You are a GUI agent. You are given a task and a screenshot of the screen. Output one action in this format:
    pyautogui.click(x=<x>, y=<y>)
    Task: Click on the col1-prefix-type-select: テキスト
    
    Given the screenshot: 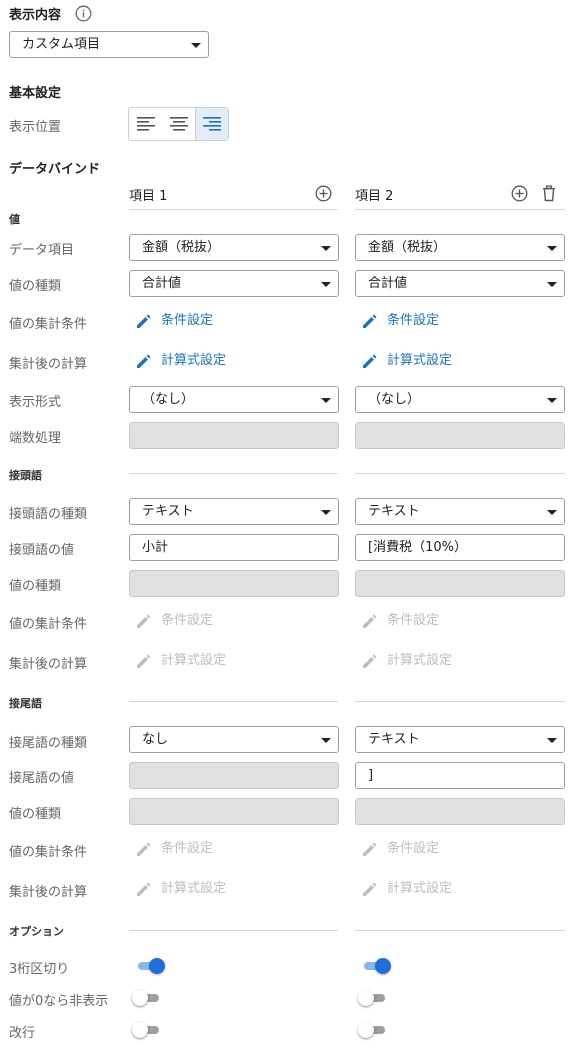 What is the action you would take?
    pyautogui.click(x=234, y=511)
    